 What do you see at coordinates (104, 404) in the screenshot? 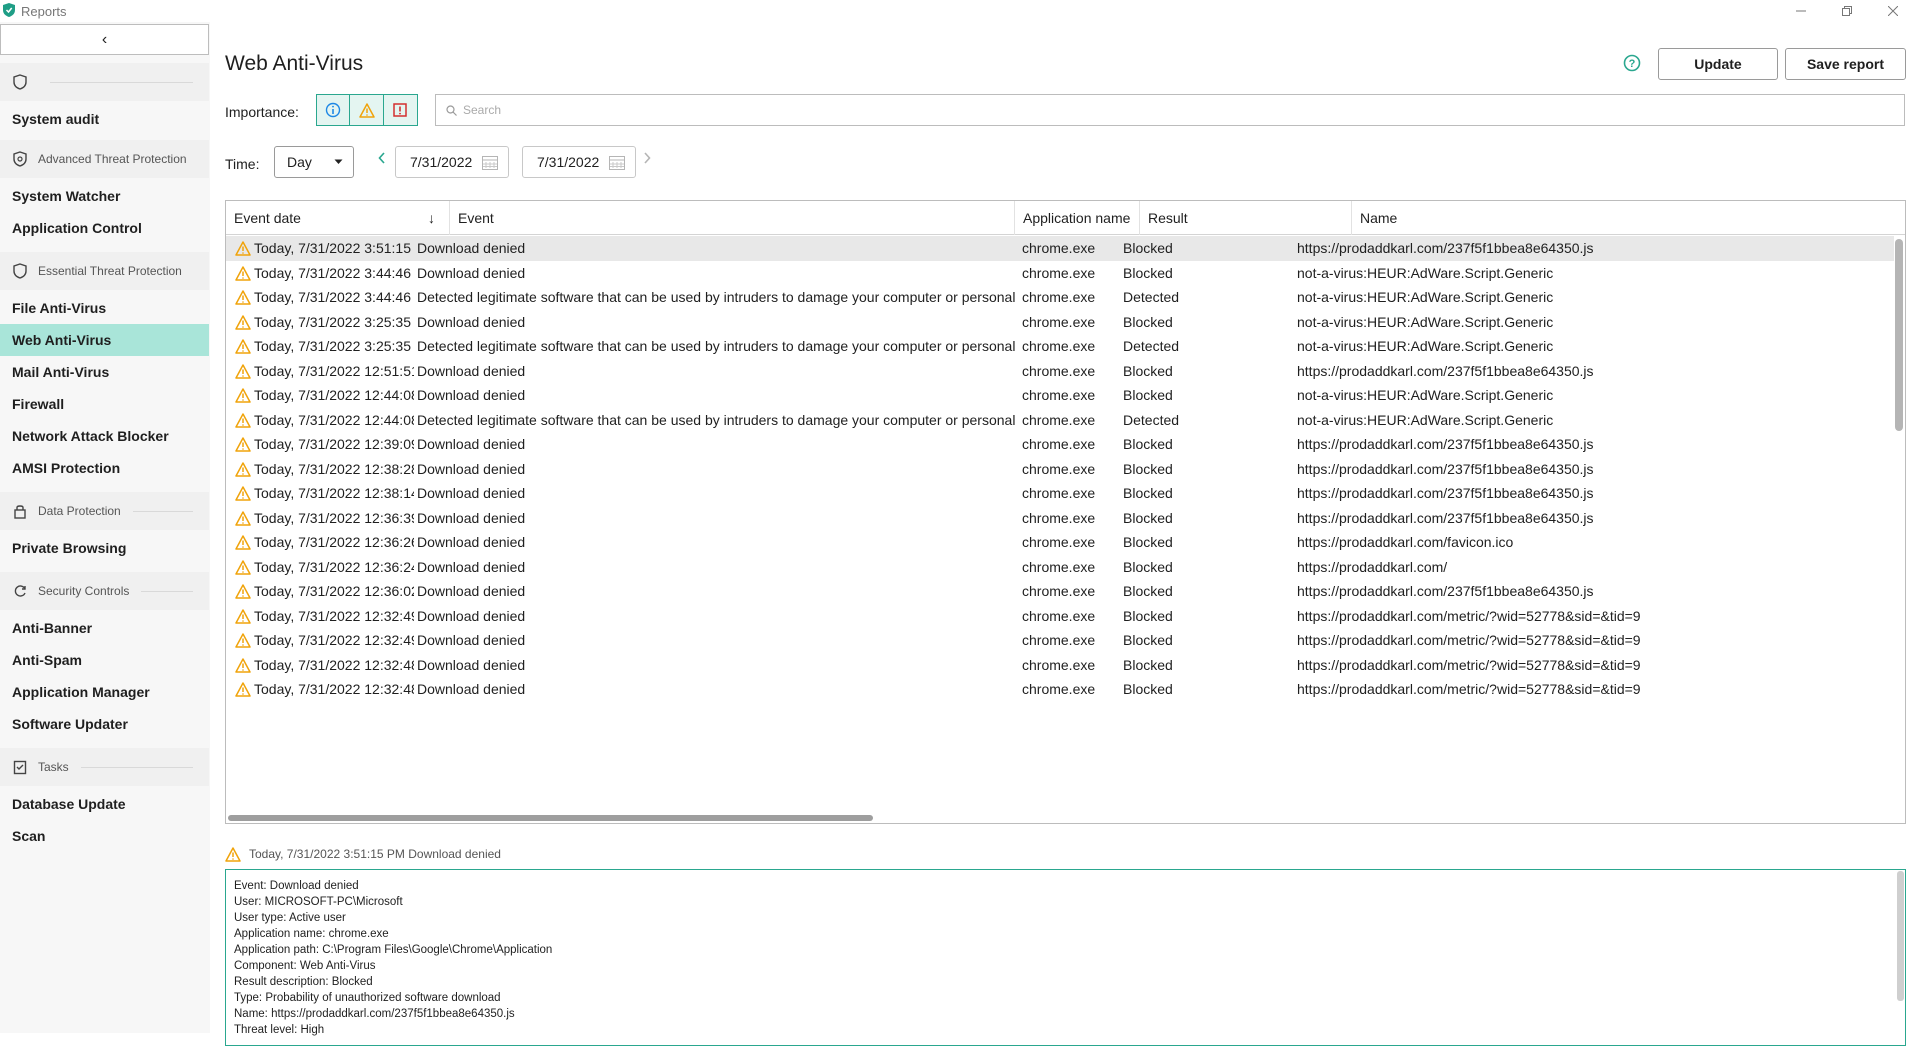
I see `sidebar-item-firewall: Firewall` at bounding box center [104, 404].